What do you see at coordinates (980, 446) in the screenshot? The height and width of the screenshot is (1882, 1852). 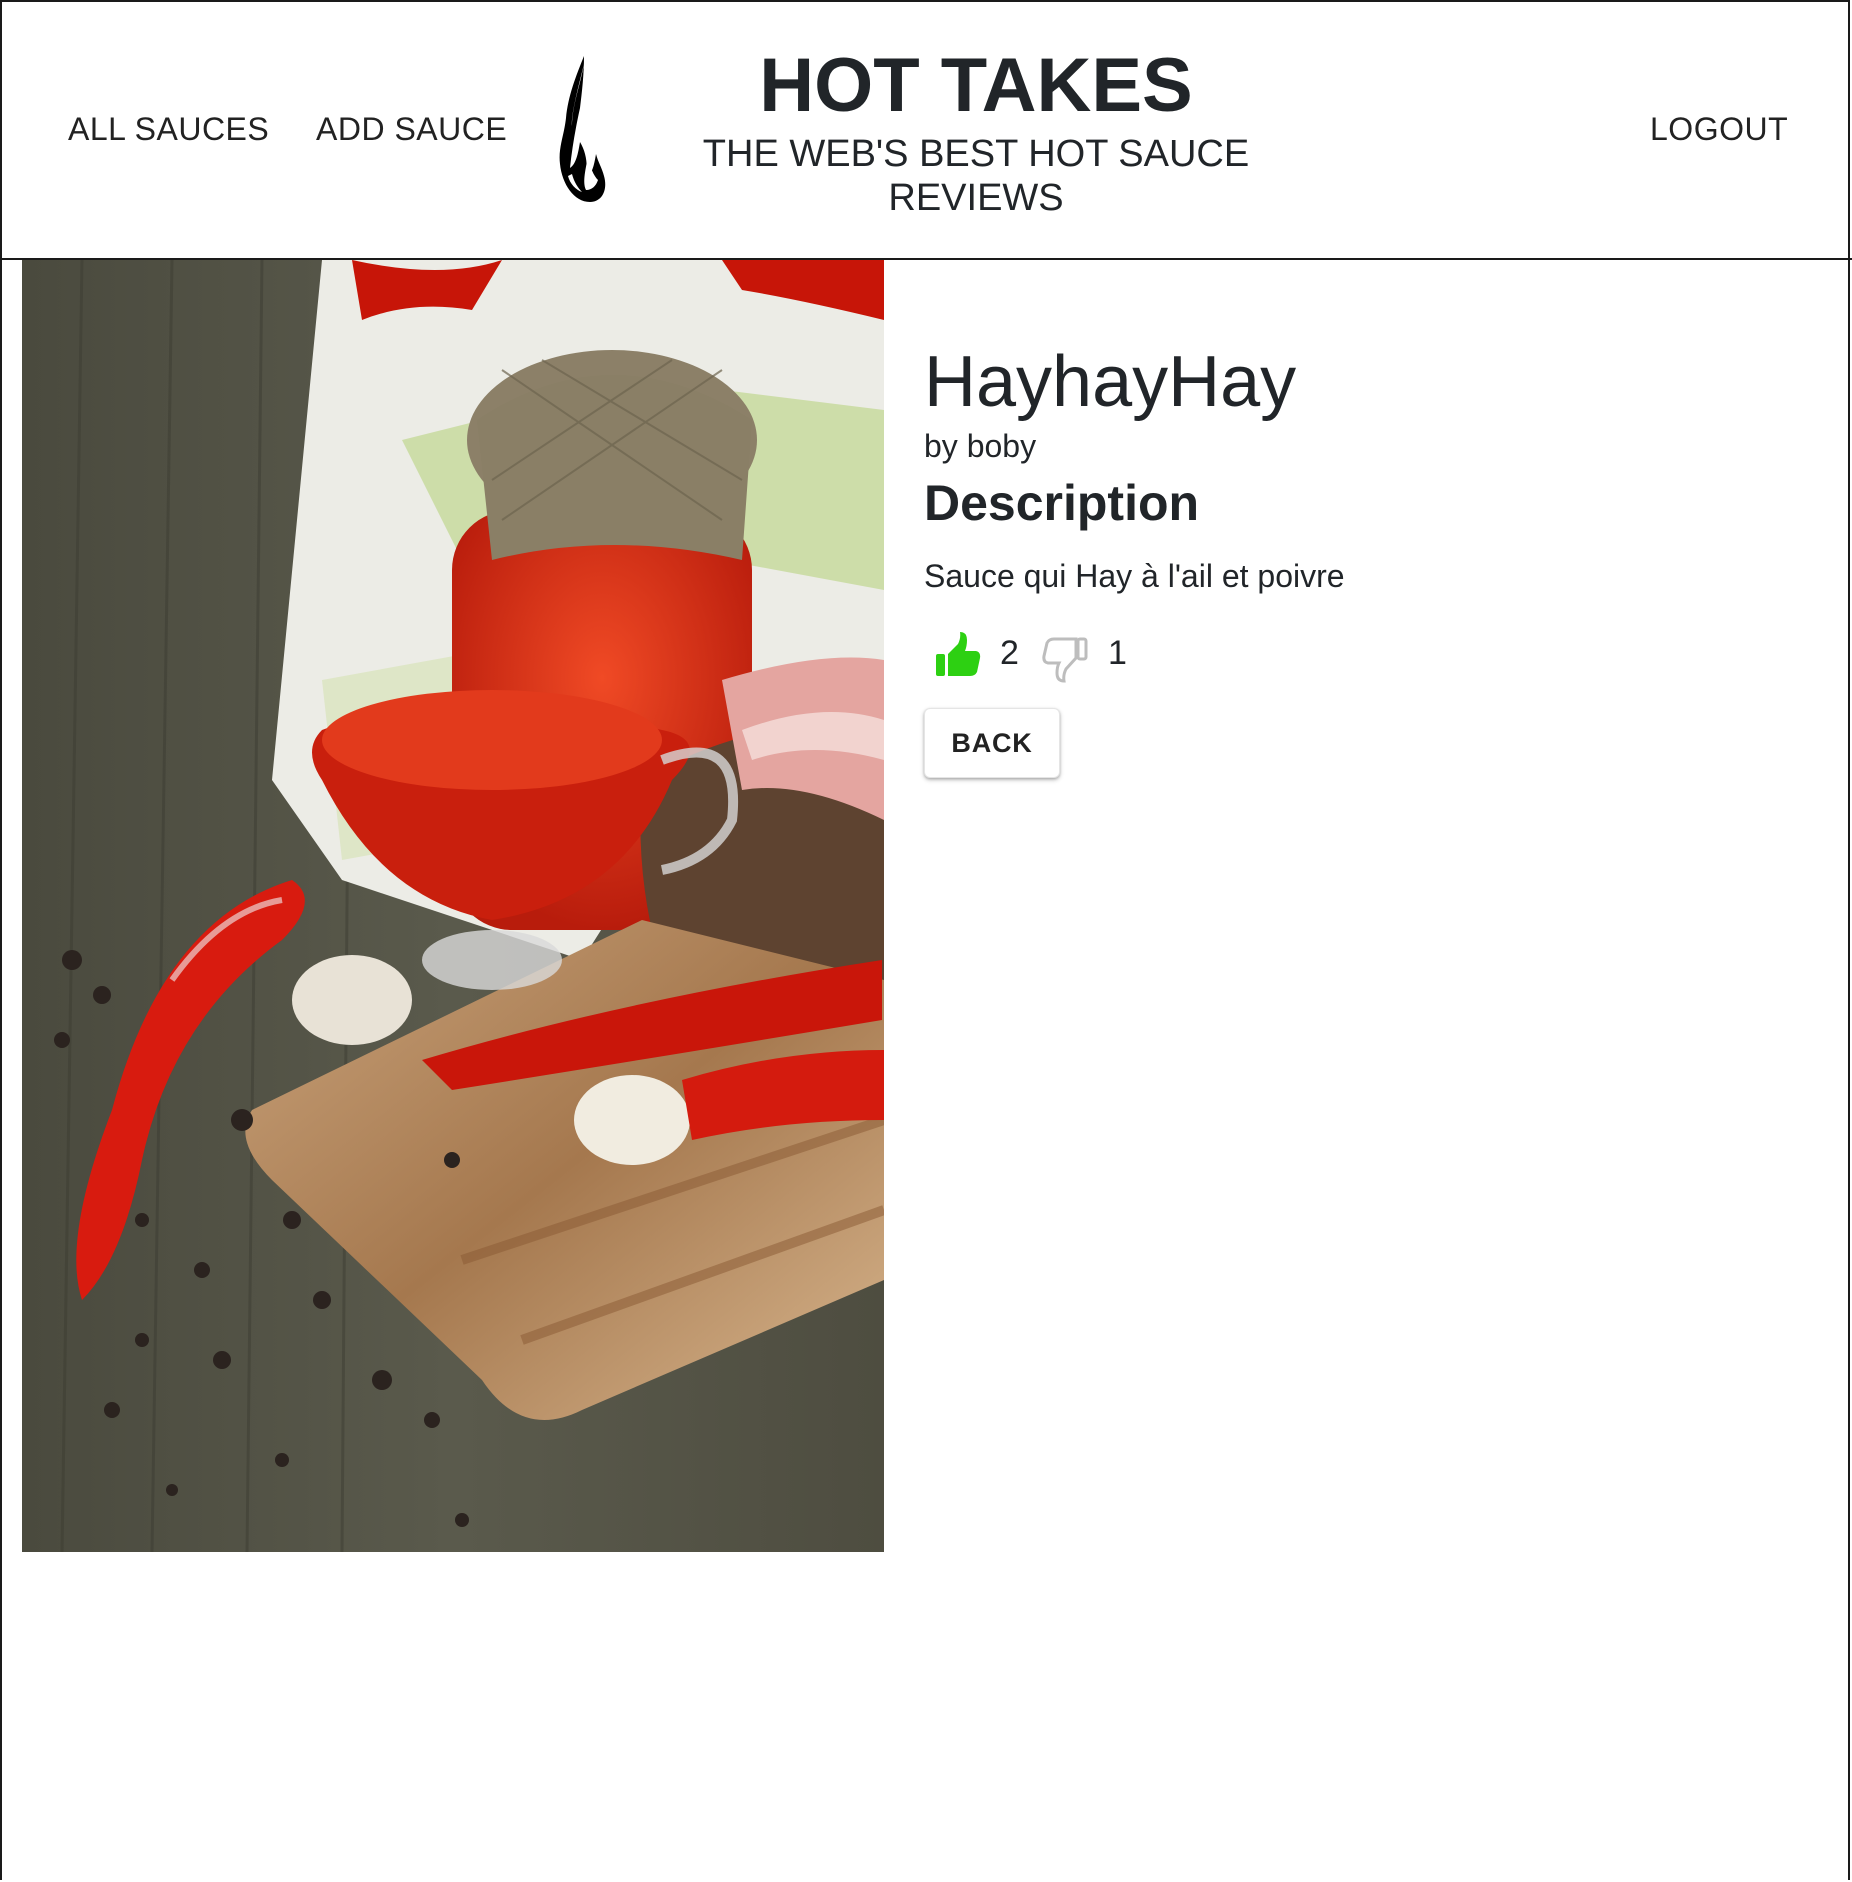 I see `sauce-author: by boby` at bounding box center [980, 446].